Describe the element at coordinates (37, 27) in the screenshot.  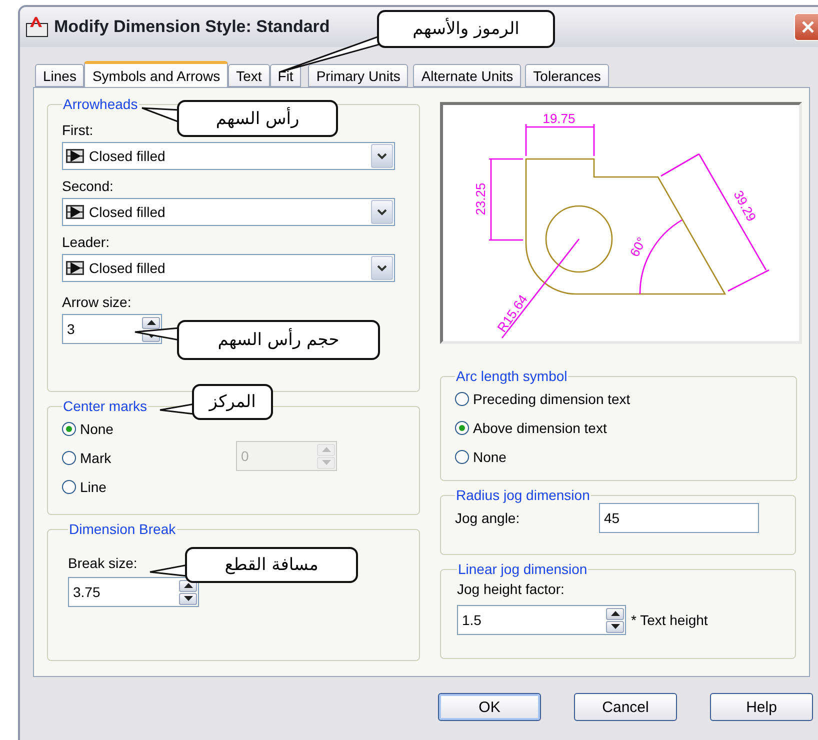
I see `app-icon` at that location.